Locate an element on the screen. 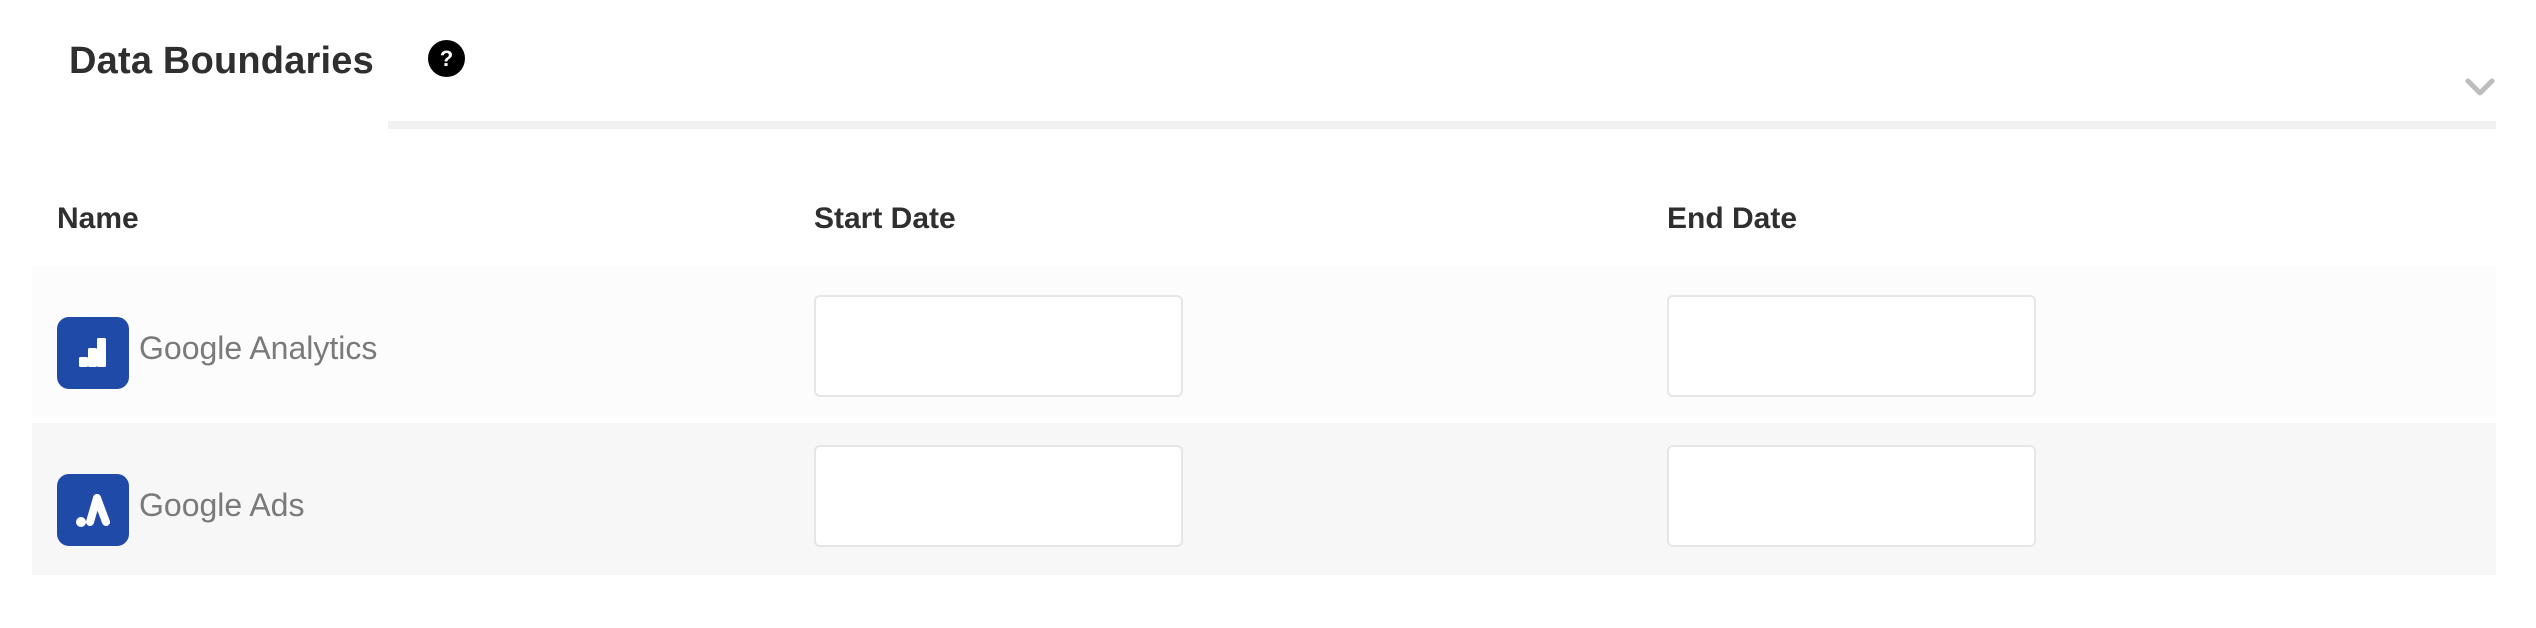  chevron-down-icon is located at coordinates (2480, 87).